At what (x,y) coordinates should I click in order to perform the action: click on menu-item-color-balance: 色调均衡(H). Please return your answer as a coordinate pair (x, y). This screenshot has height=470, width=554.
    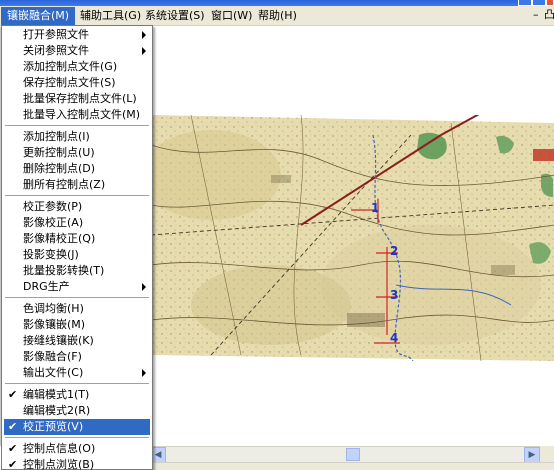
    Looking at the image, I should click on (77, 309).